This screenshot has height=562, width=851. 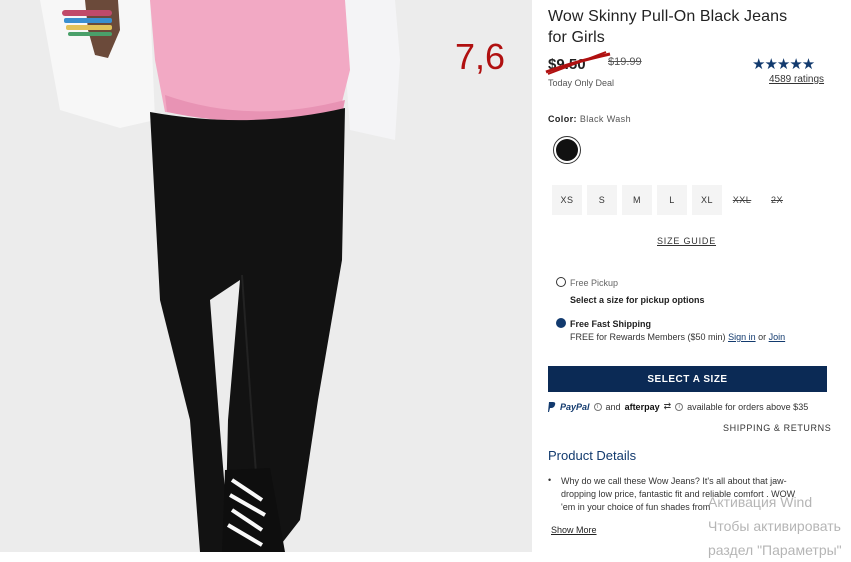 I want to click on show-more-link: Show More, so click(x=574, y=530).